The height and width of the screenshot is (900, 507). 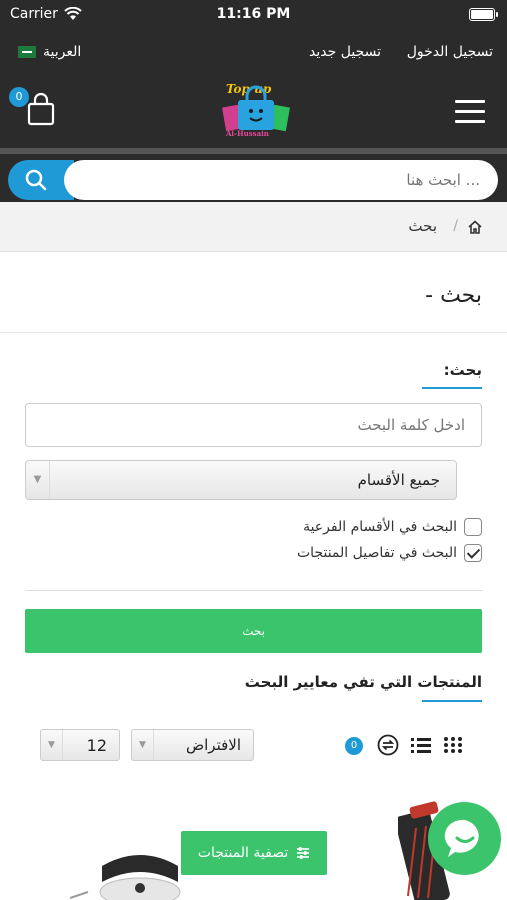 I want to click on search-form-heading: بحث:, so click(x=462, y=370).